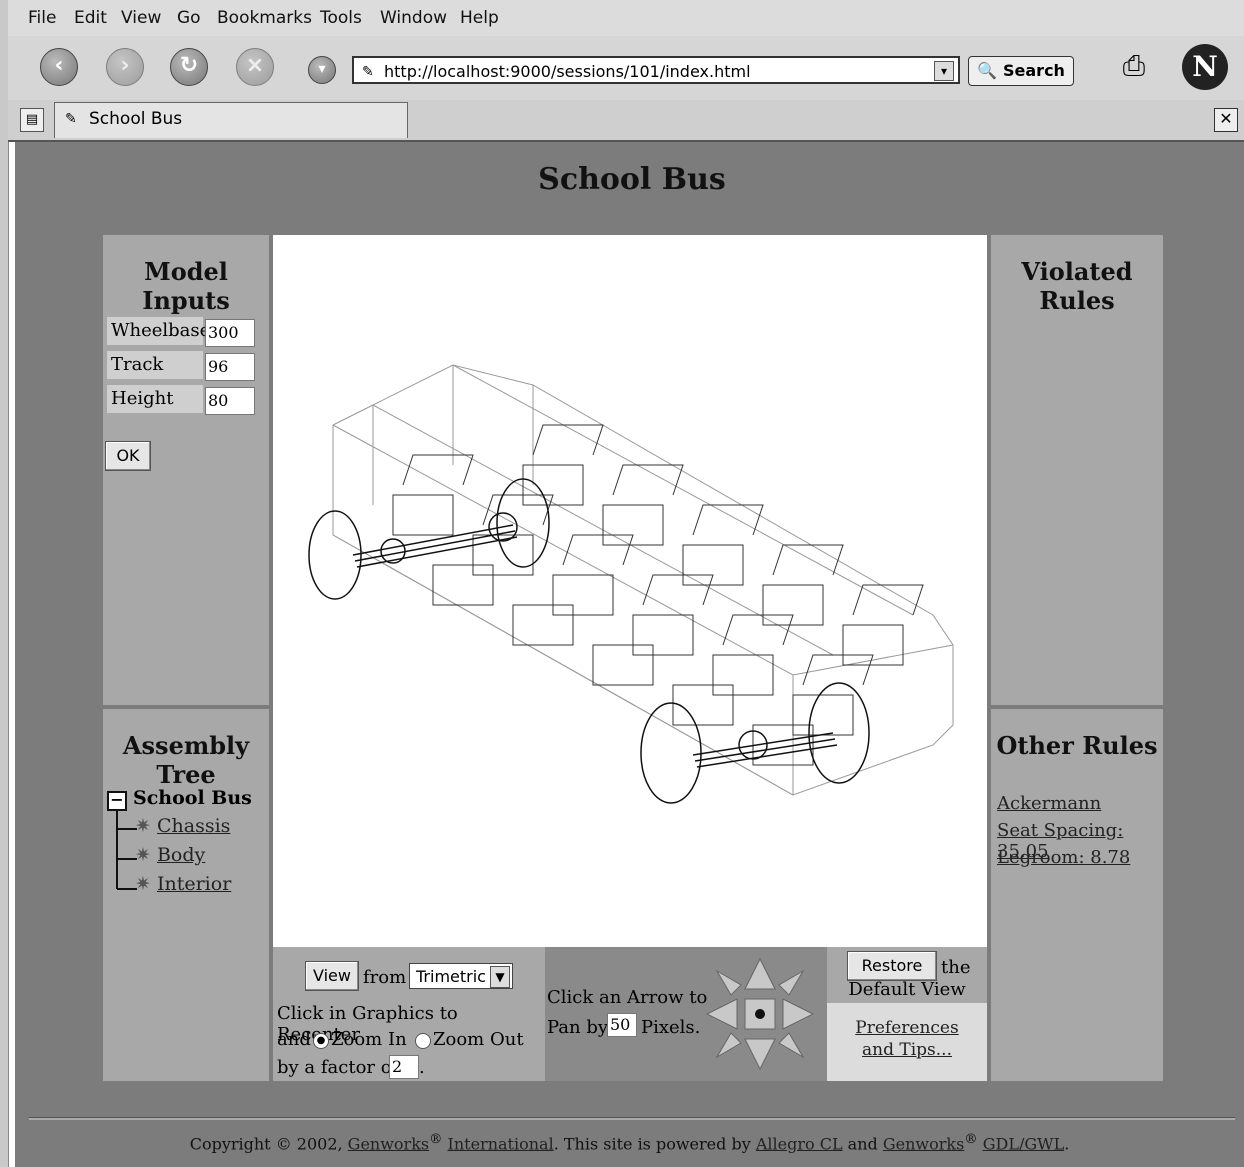  Describe the element at coordinates (1023, 1143) in the screenshot. I see `gdl-gwl-link: GDL/GWL` at that location.